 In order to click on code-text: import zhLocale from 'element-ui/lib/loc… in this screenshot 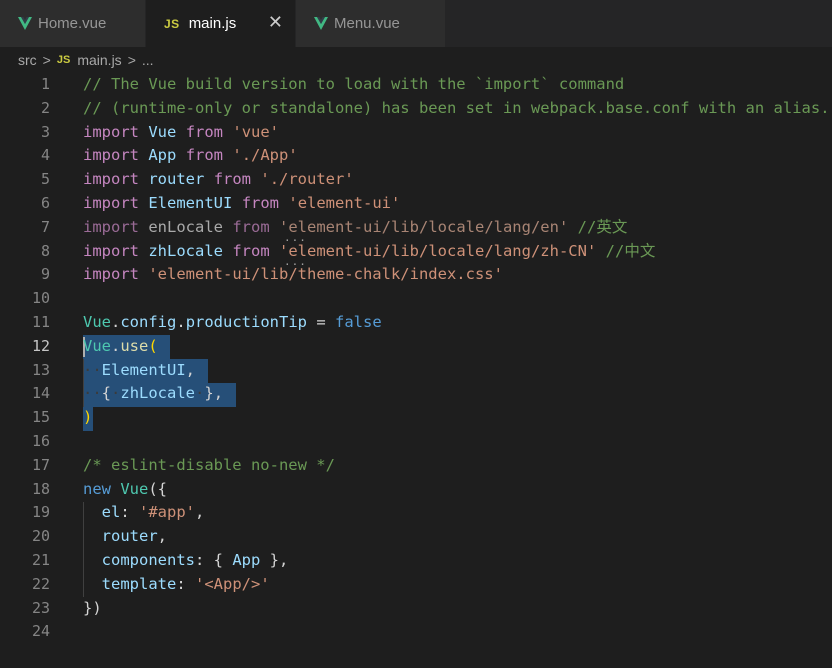, I will do `click(369, 252)`.